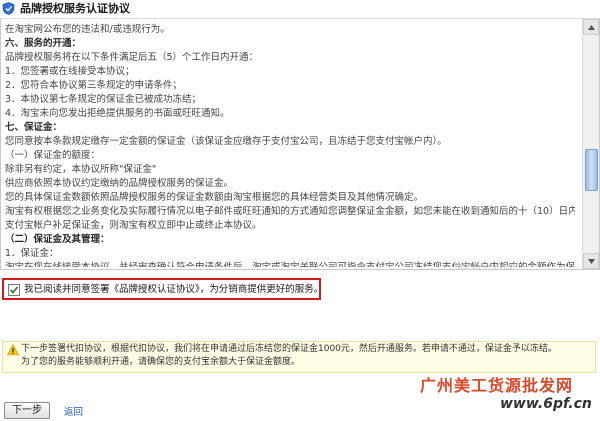 Image resolution: width=600 pixels, height=421 pixels. What do you see at coordinates (57, 239) in the screenshot?
I see `agreement-line: （二）保证金及其管理：` at bounding box center [57, 239].